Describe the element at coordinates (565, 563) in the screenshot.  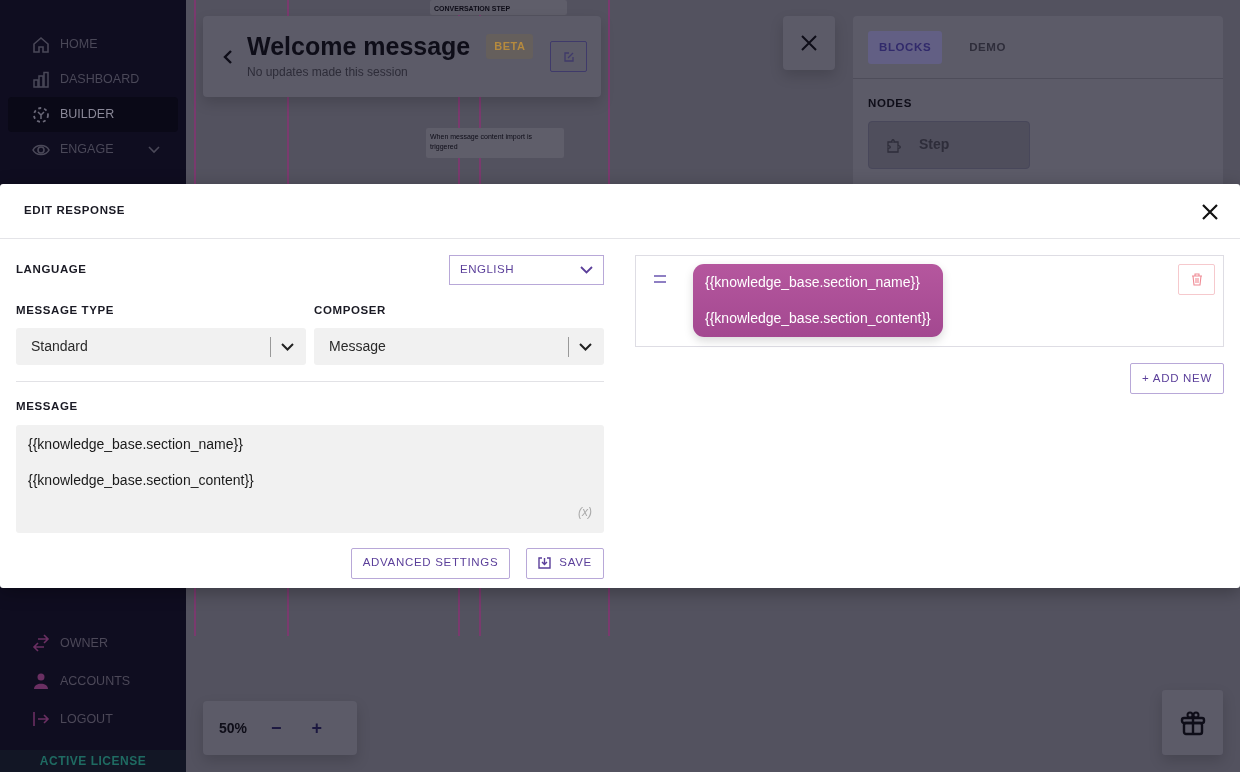
I see `save-button: SAVE` at that location.